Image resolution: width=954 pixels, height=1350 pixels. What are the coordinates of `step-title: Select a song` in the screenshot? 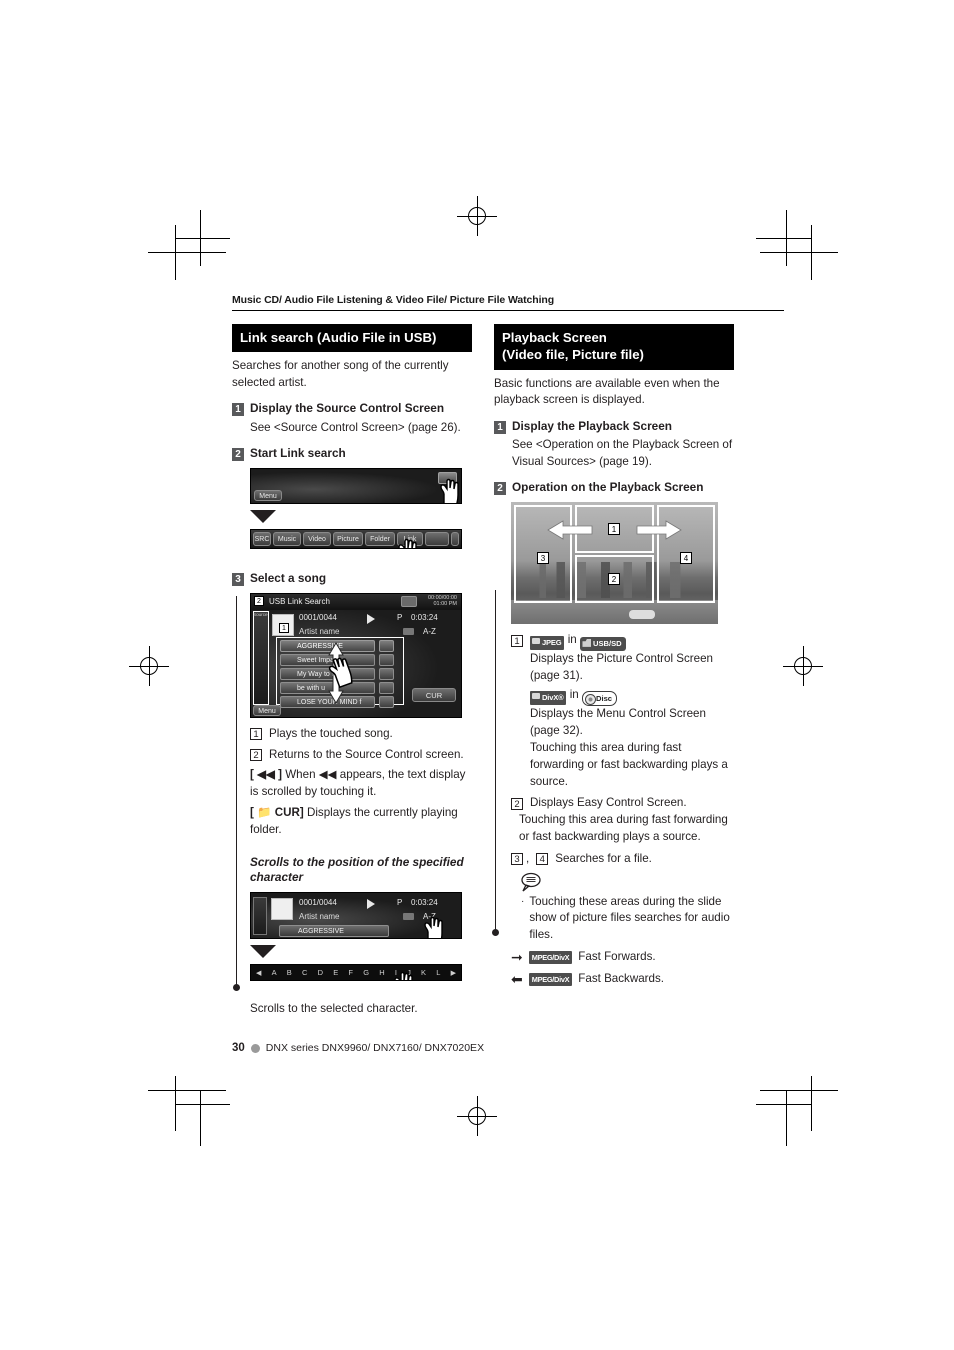 It's located at (288, 578).